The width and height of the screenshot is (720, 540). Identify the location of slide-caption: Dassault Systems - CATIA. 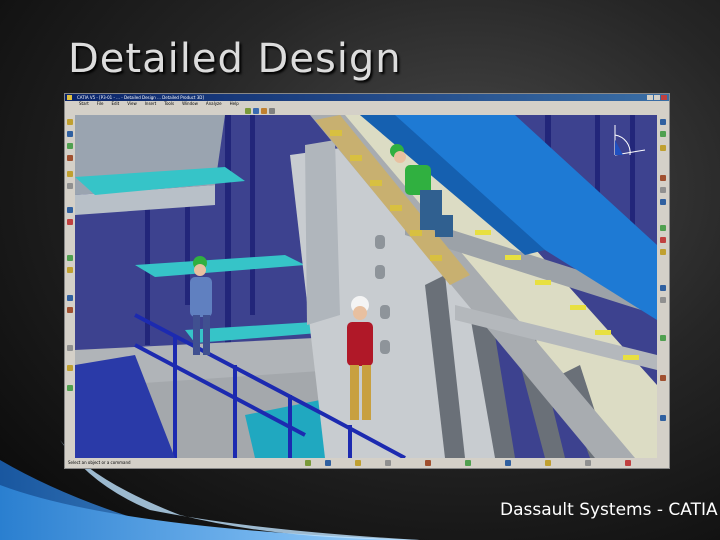
(609, 510).